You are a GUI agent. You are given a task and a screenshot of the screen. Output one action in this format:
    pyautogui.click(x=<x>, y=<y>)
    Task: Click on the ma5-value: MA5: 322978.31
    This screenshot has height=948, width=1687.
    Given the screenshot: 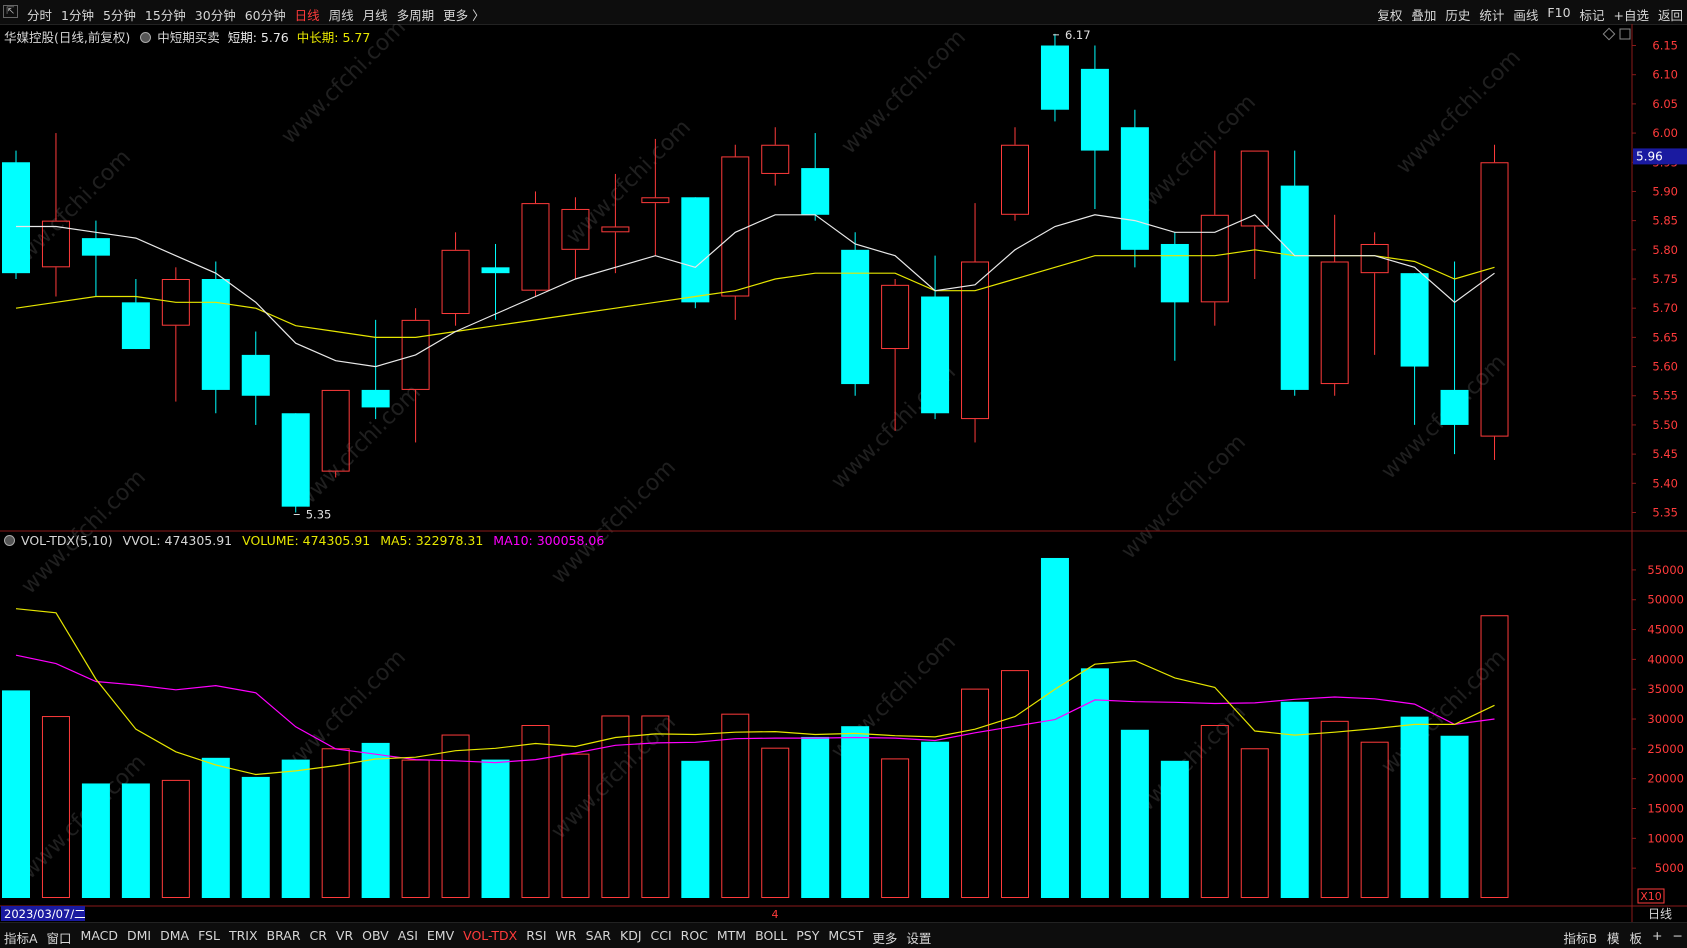 What is the action you would take?
    pyautogui.click(x=432, y=540)
    